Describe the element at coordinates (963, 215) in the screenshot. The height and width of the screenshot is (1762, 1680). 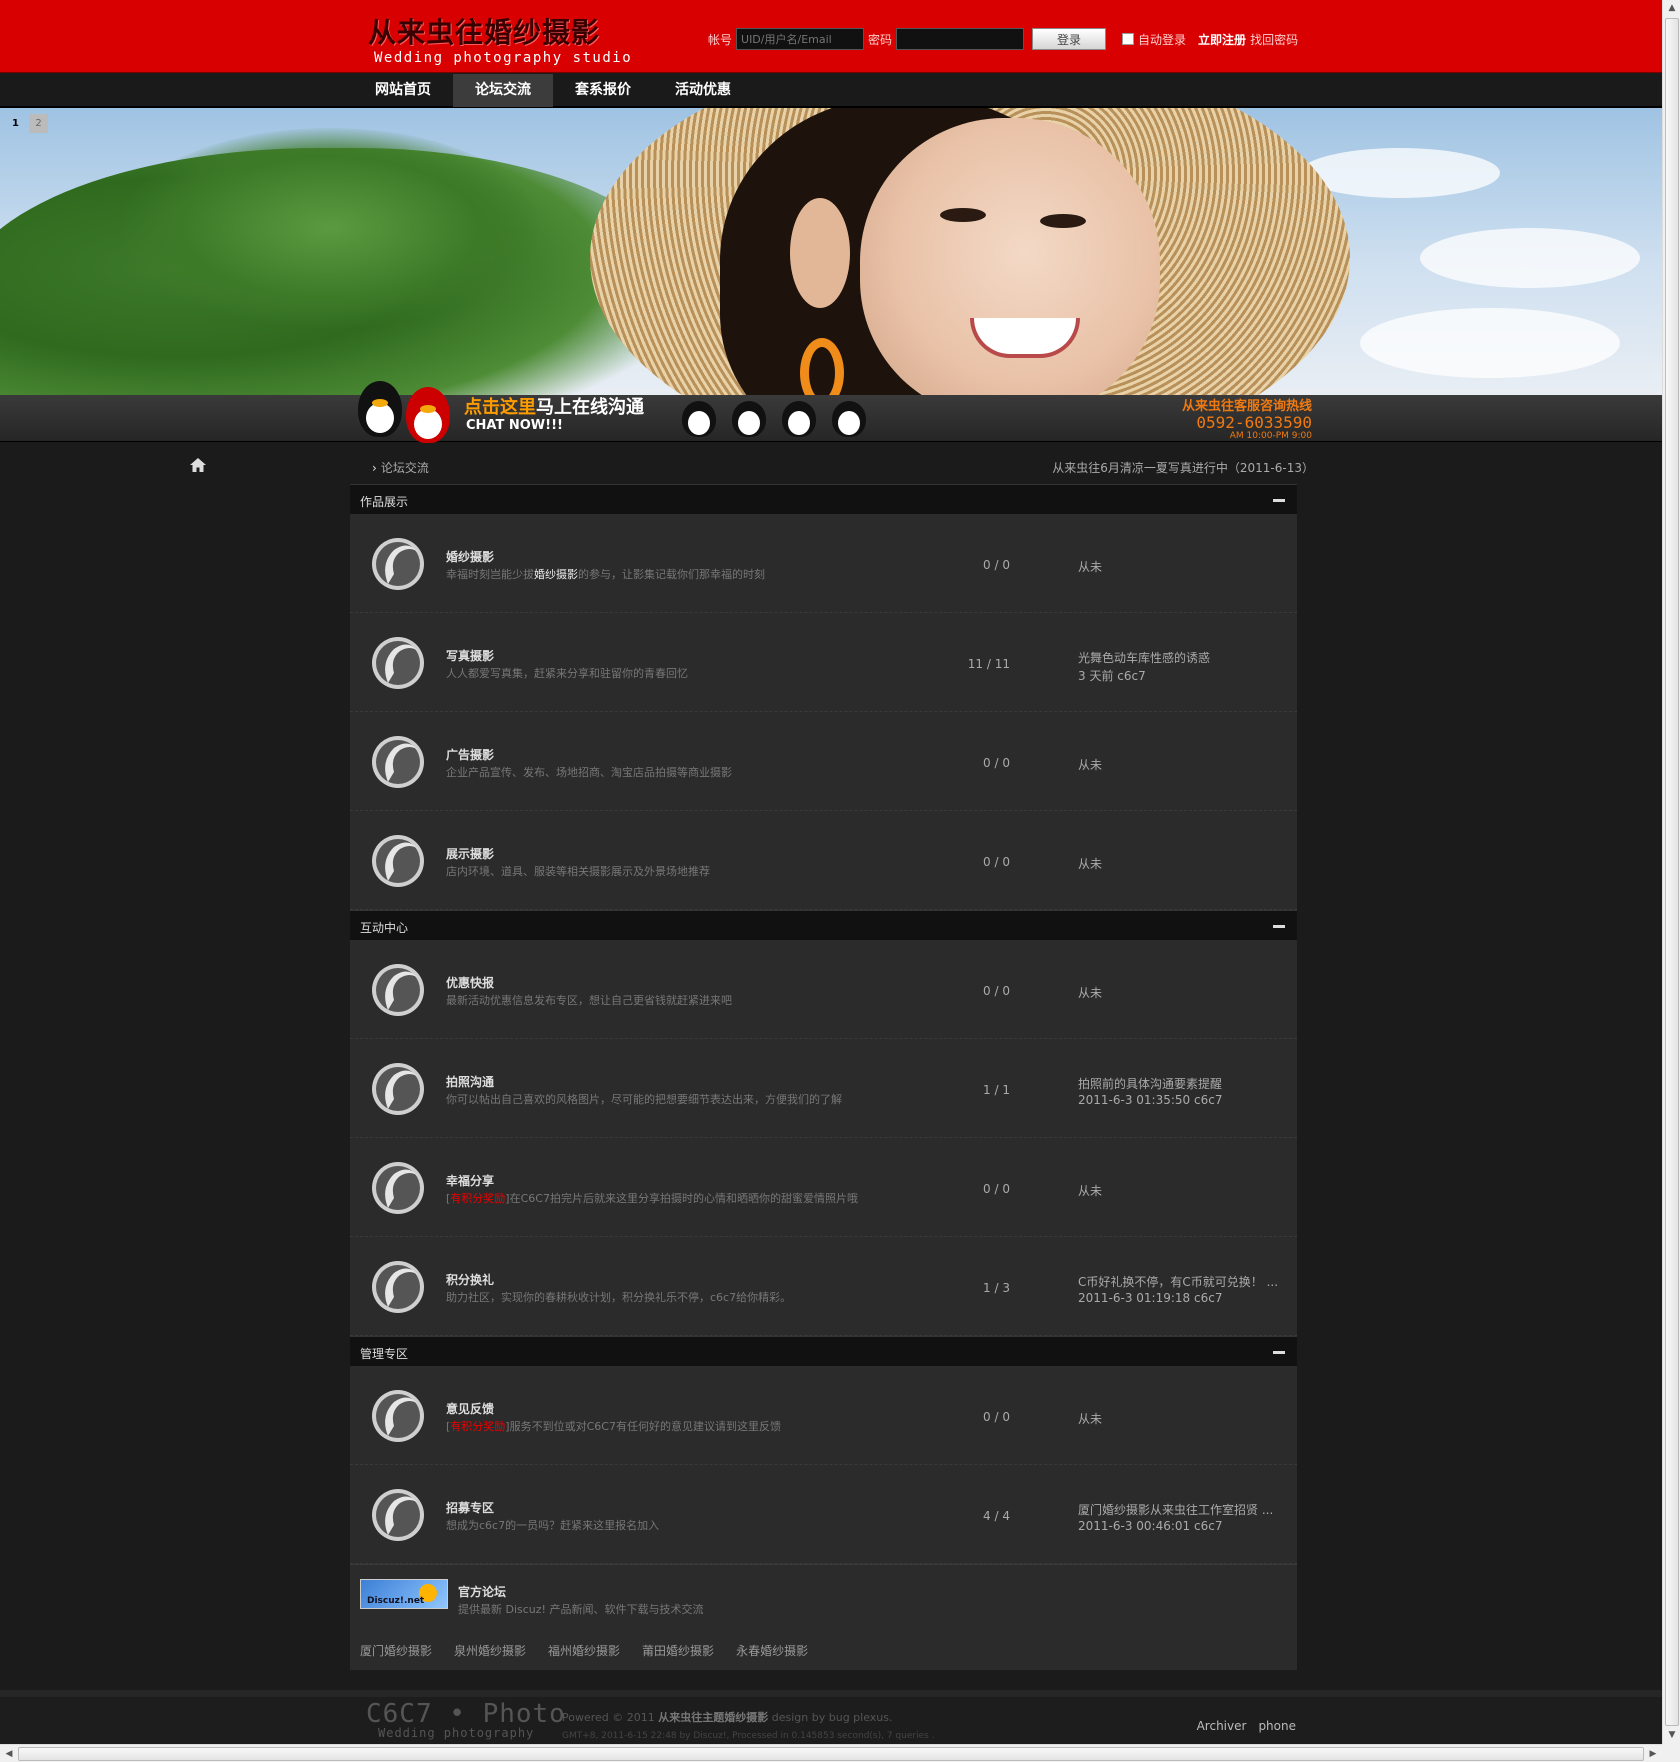
I see `banner-eye` at that location.